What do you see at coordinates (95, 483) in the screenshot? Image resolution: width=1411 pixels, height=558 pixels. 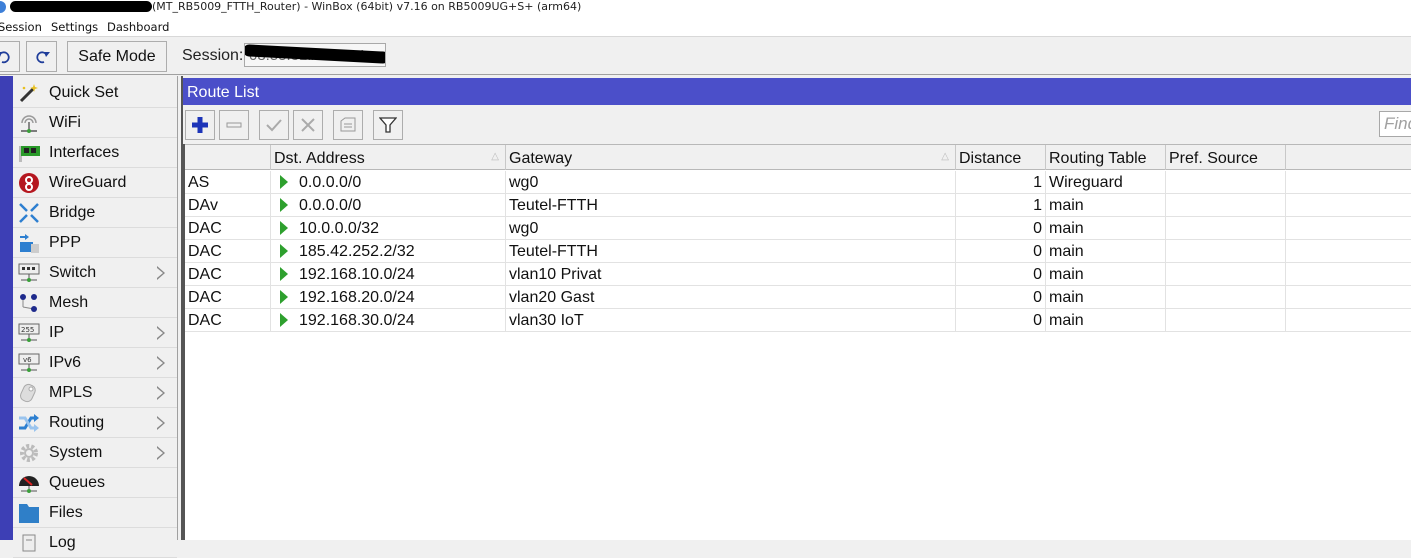 I see `sidebar-item-queues: Queues` at bounding box center [95, 483].